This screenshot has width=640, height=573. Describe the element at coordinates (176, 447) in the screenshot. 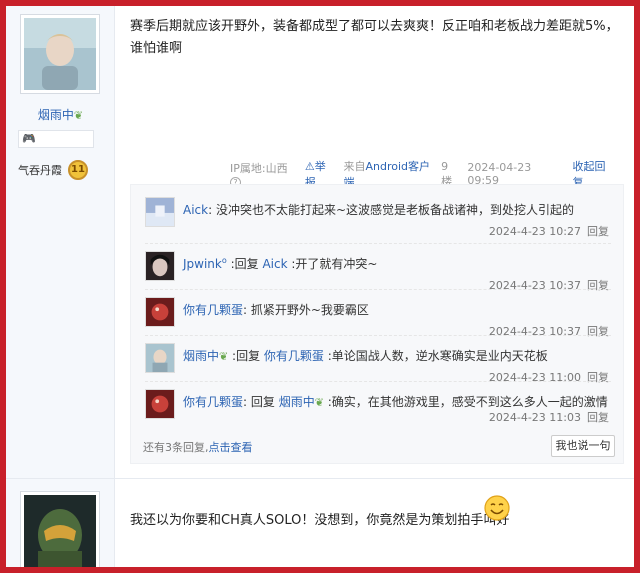

I see `more-replies-text: 还有3条回复,` at that location.